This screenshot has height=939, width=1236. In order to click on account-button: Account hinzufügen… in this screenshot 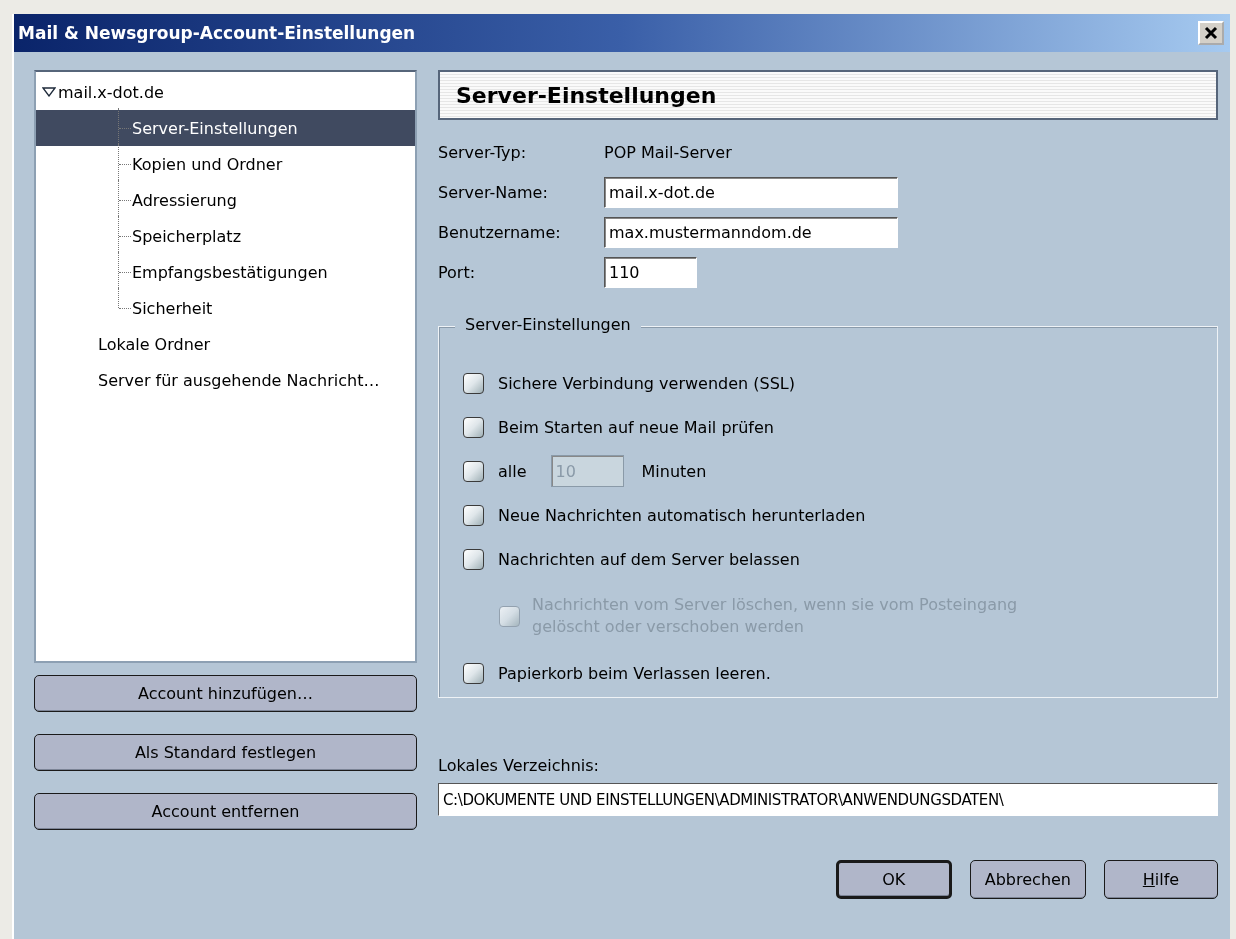, I will do `click(225, 693)`.